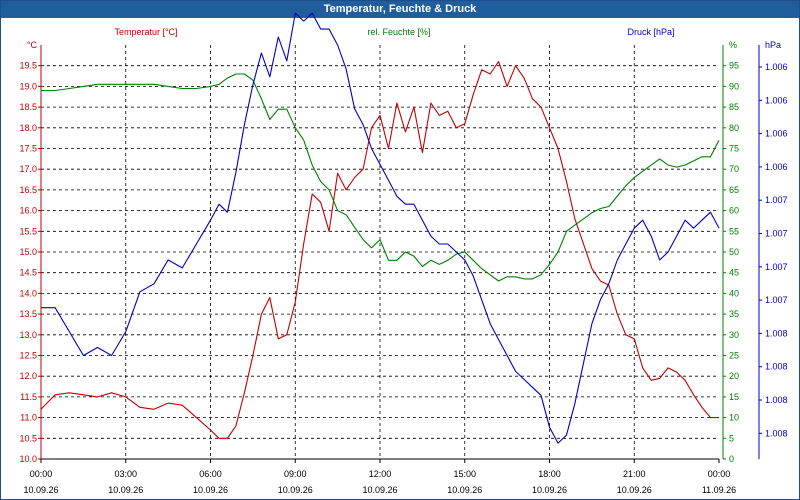  I want to click on humidity-tick-label: 35, so click(734, 314).